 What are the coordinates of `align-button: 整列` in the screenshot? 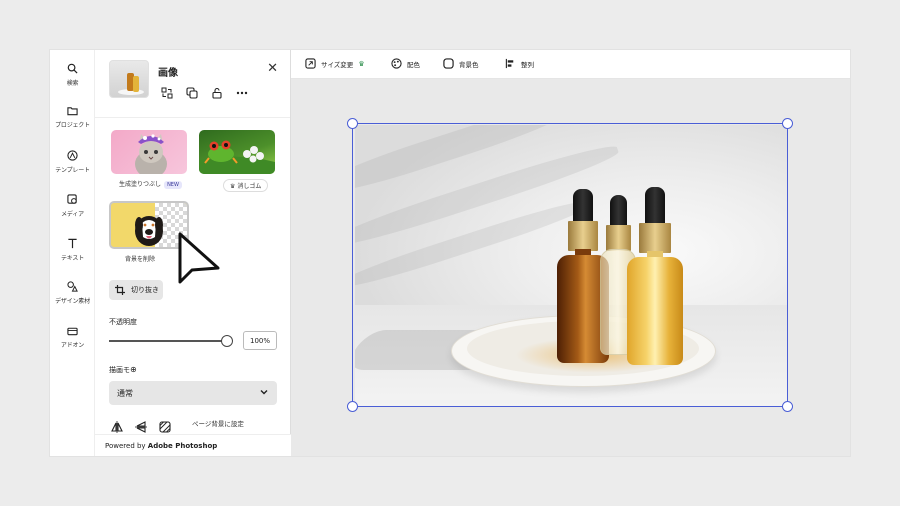 It's located at (519, 63).